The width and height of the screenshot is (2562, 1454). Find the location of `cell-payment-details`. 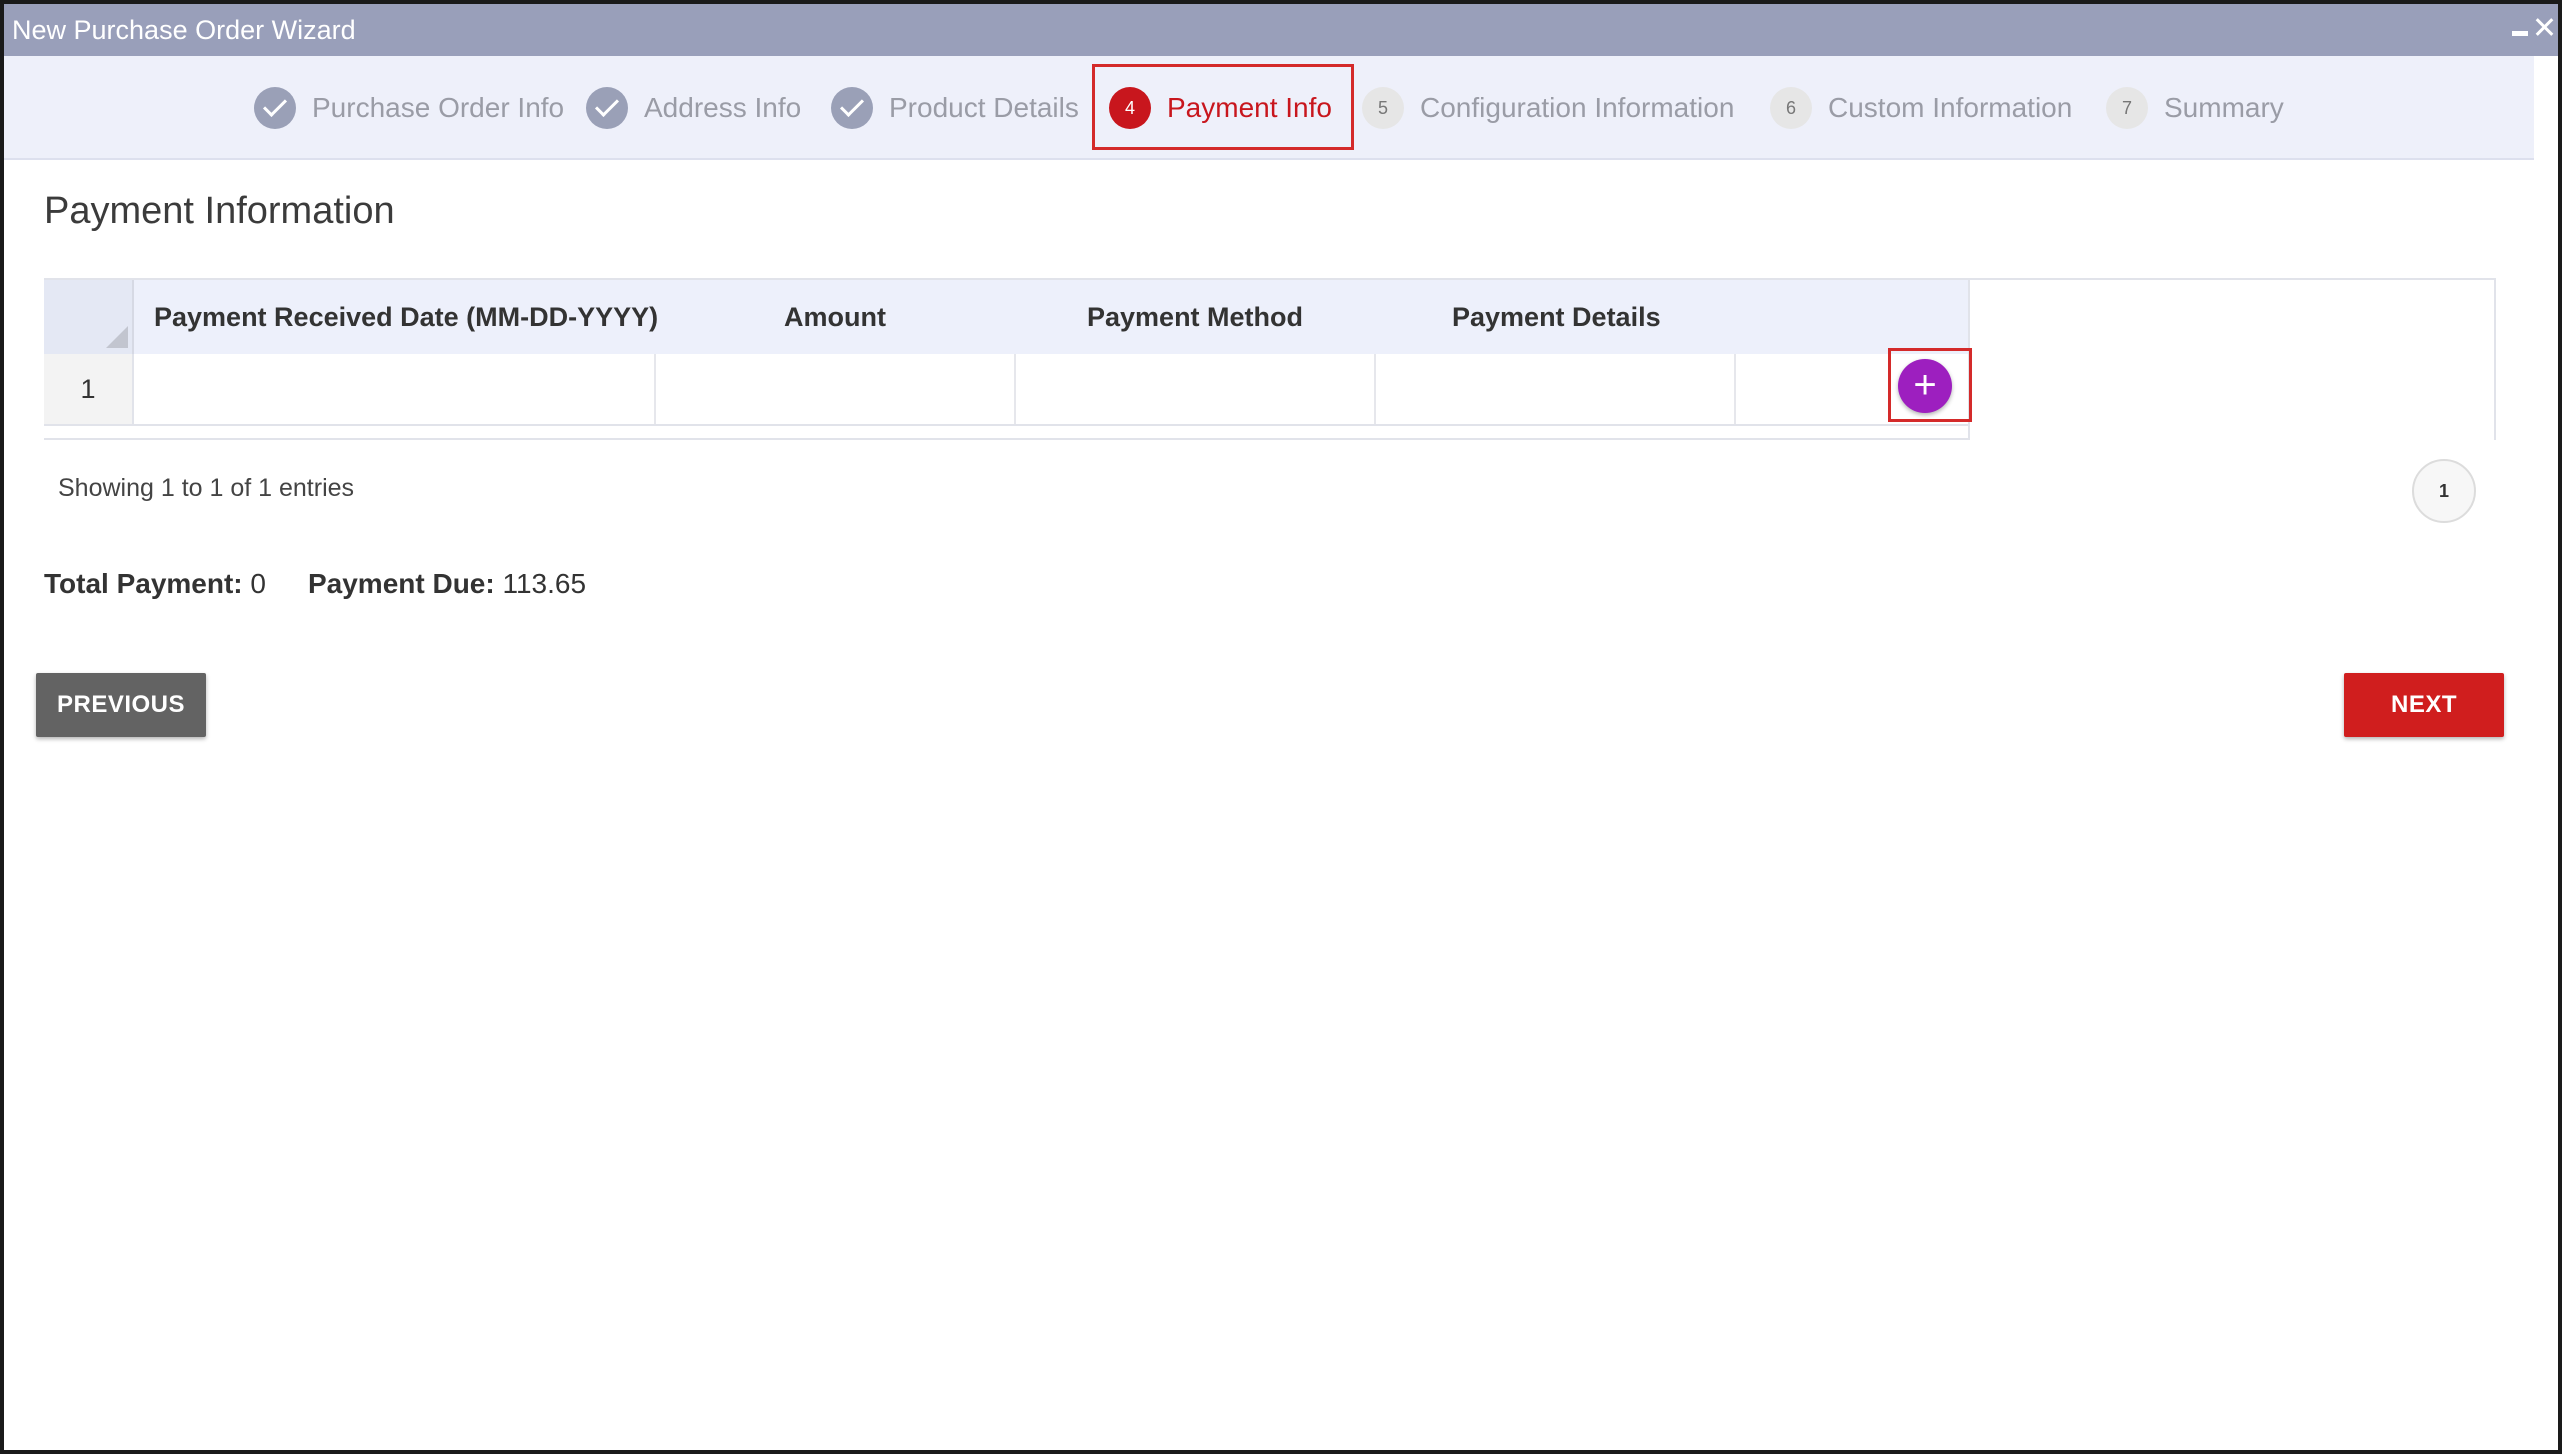

cell-payment-details is located at coordinates (1556, 389).